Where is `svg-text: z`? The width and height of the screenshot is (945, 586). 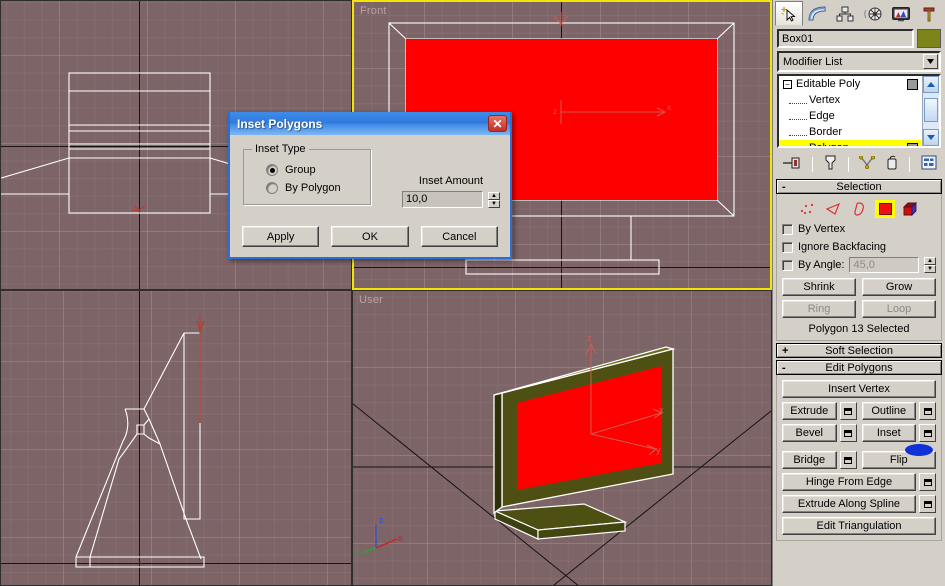
svg-text: z is located at coordinates (555, 111).